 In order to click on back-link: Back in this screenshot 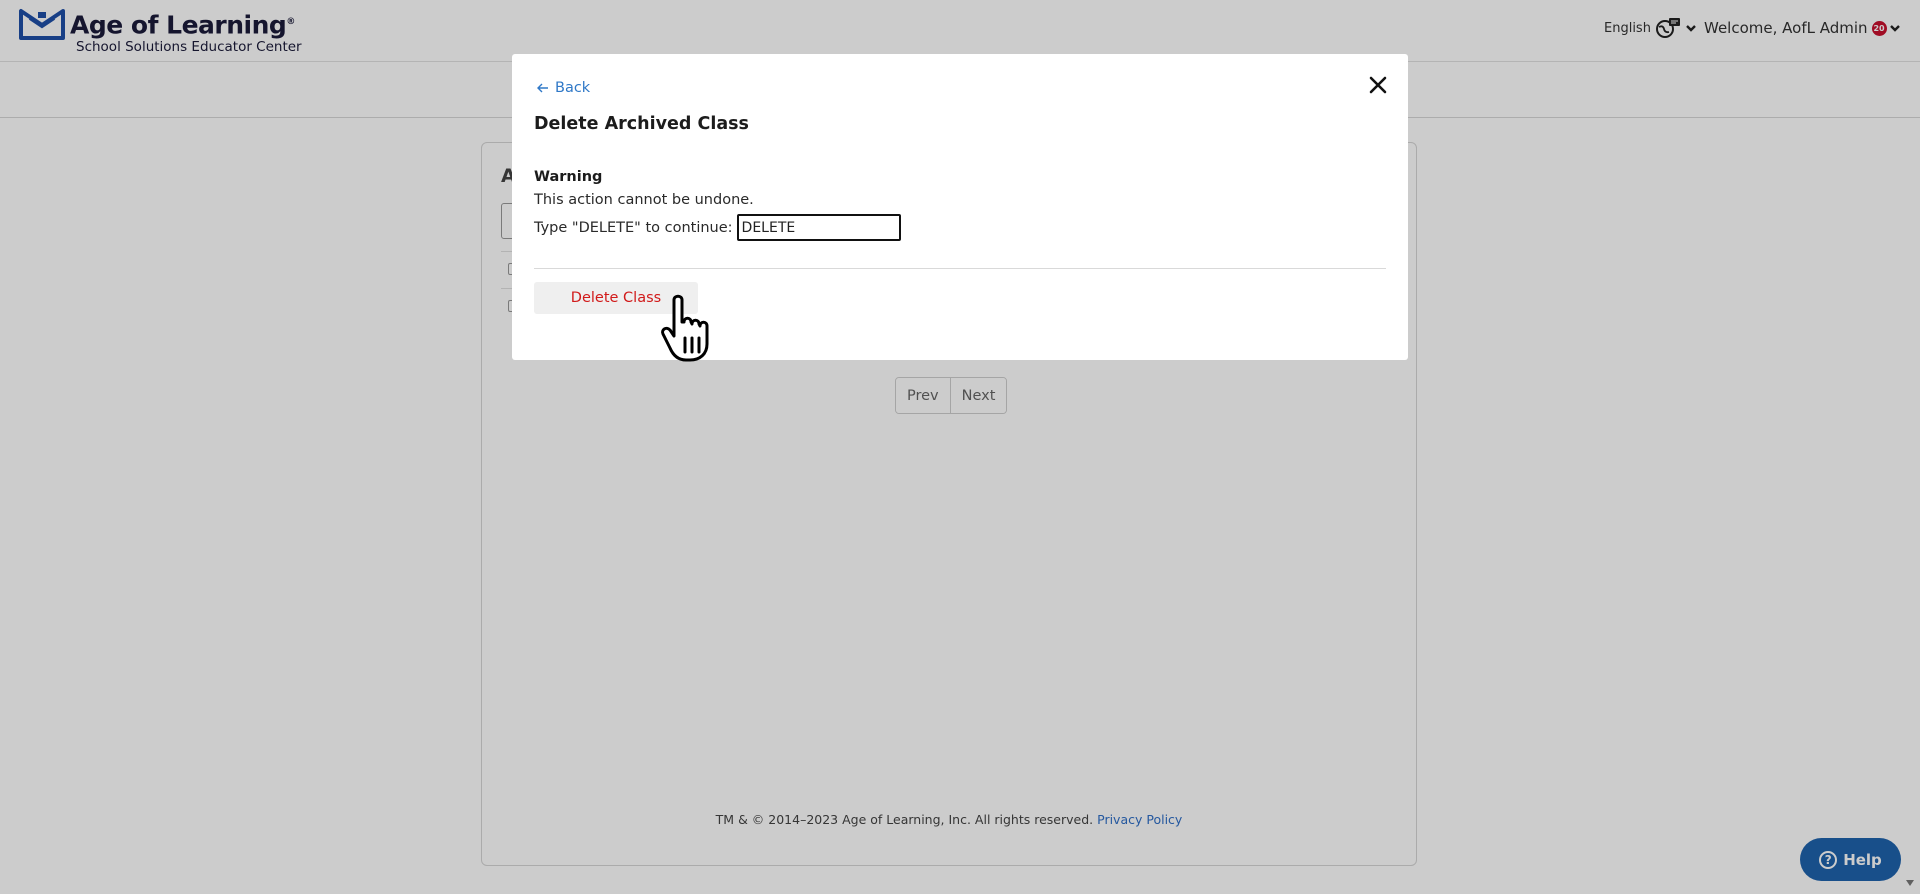, I will do `click(563, 88)`.